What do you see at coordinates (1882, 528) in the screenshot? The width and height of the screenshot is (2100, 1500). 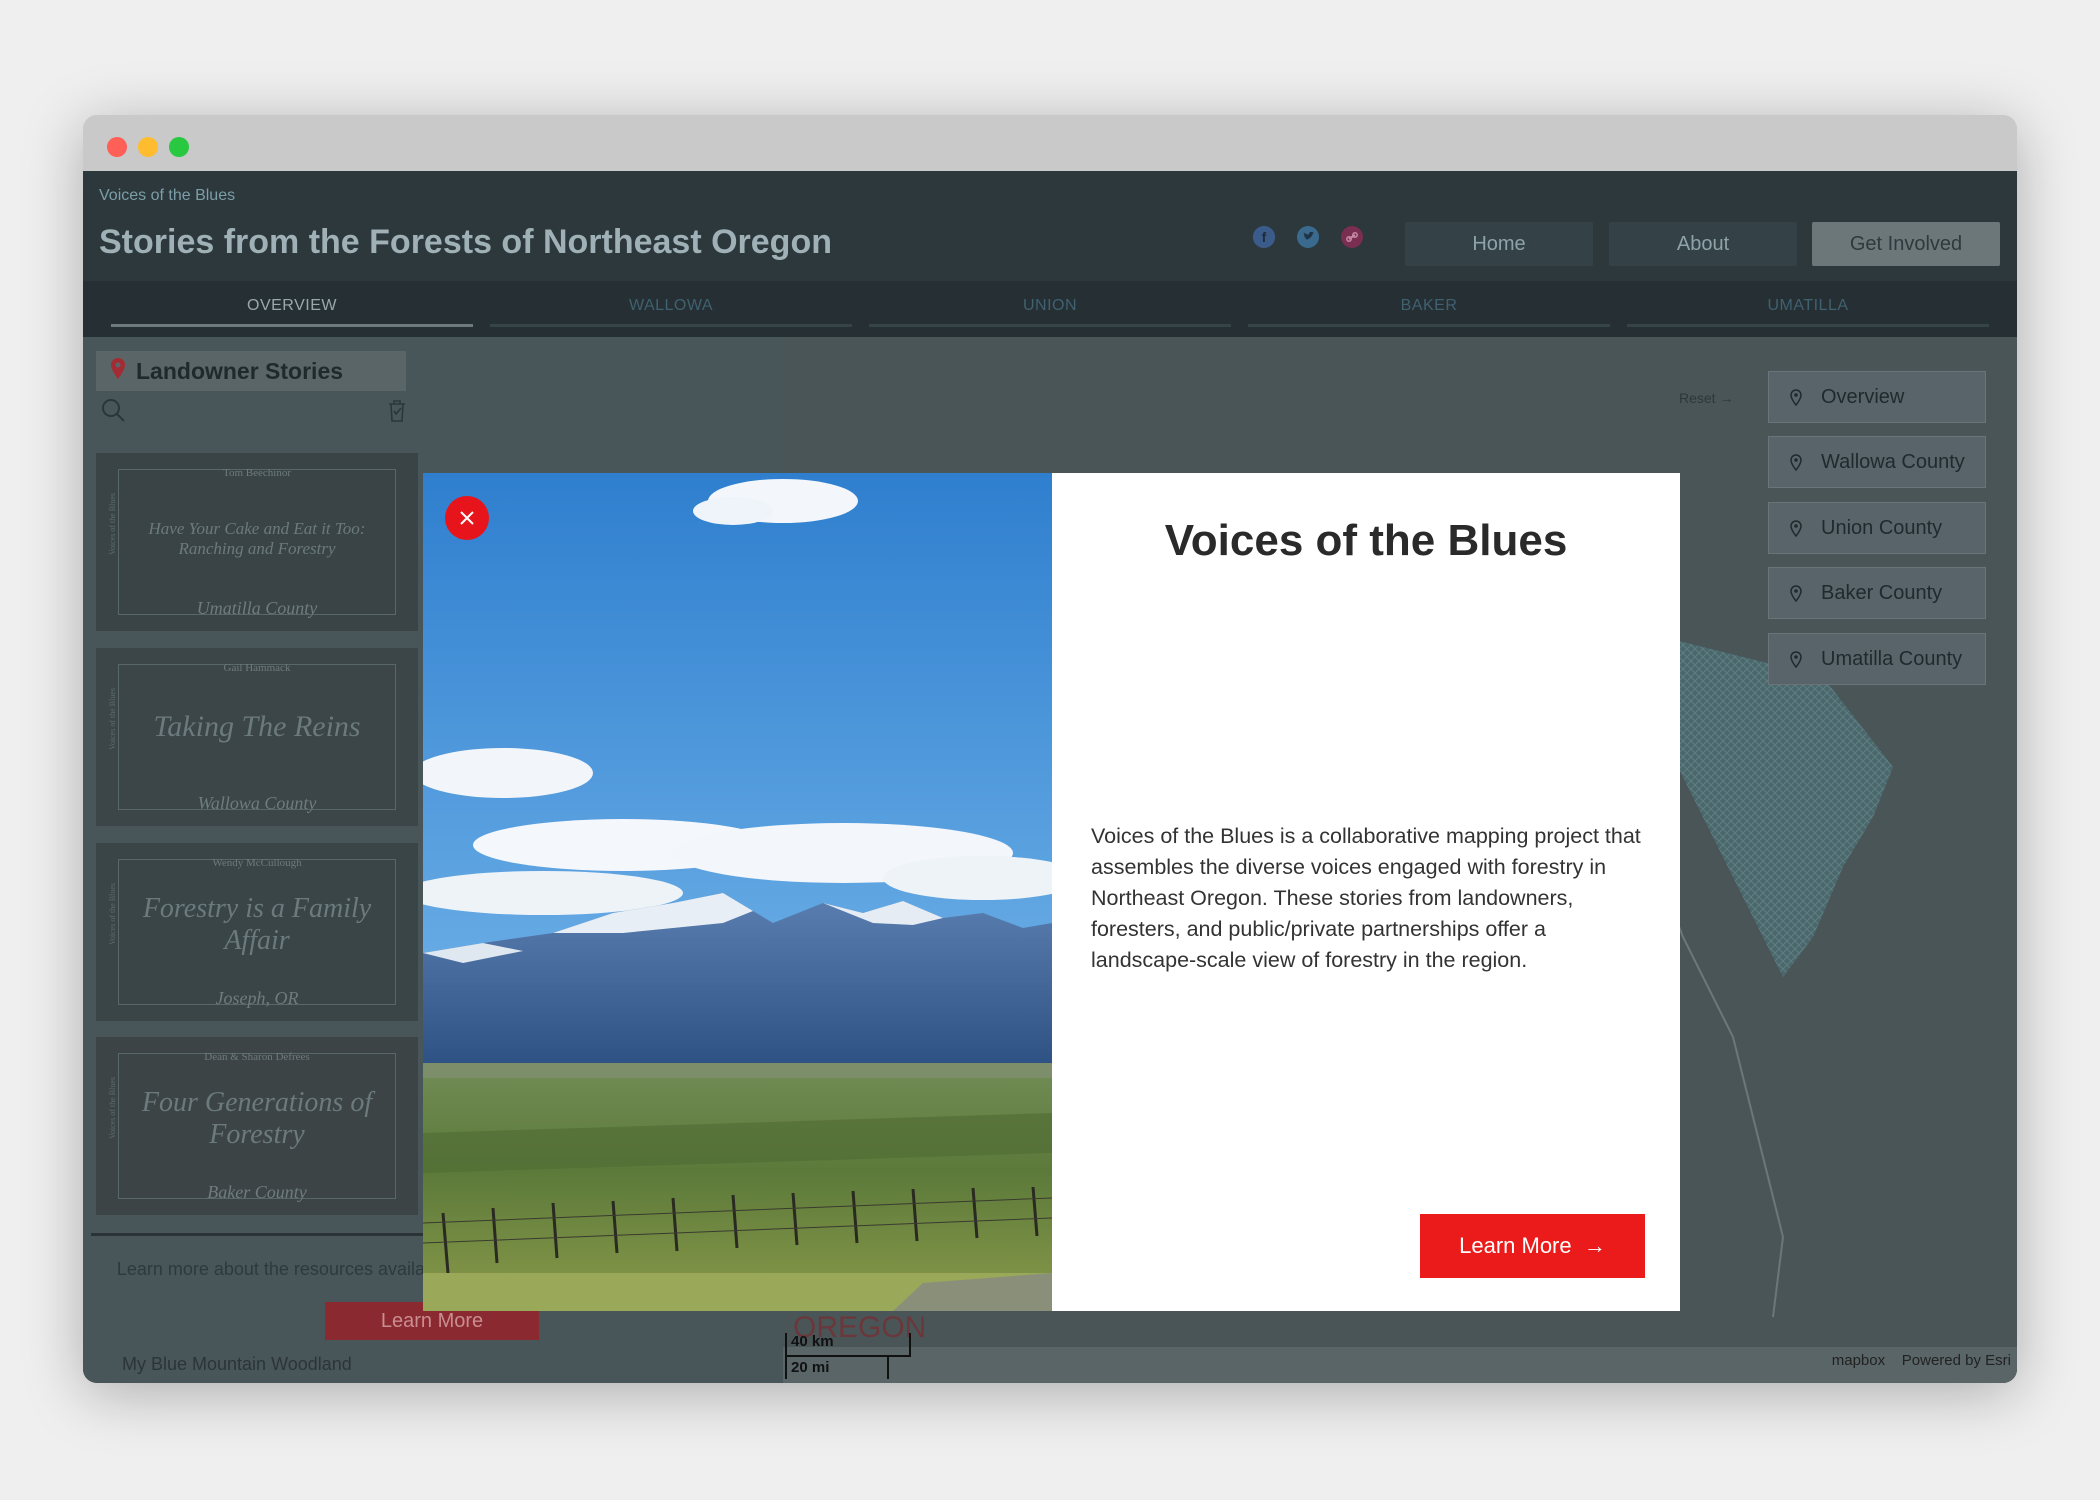 I see `map-nav-label: Union County` at bounding box center [1882, 528].